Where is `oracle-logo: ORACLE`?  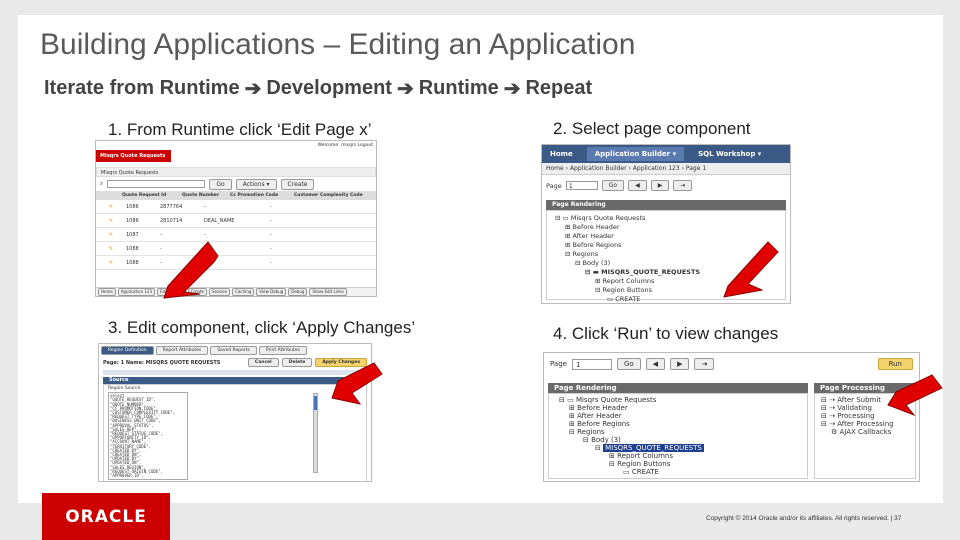
oracle-logo: ORACLE is located at coordinates (106, 516).